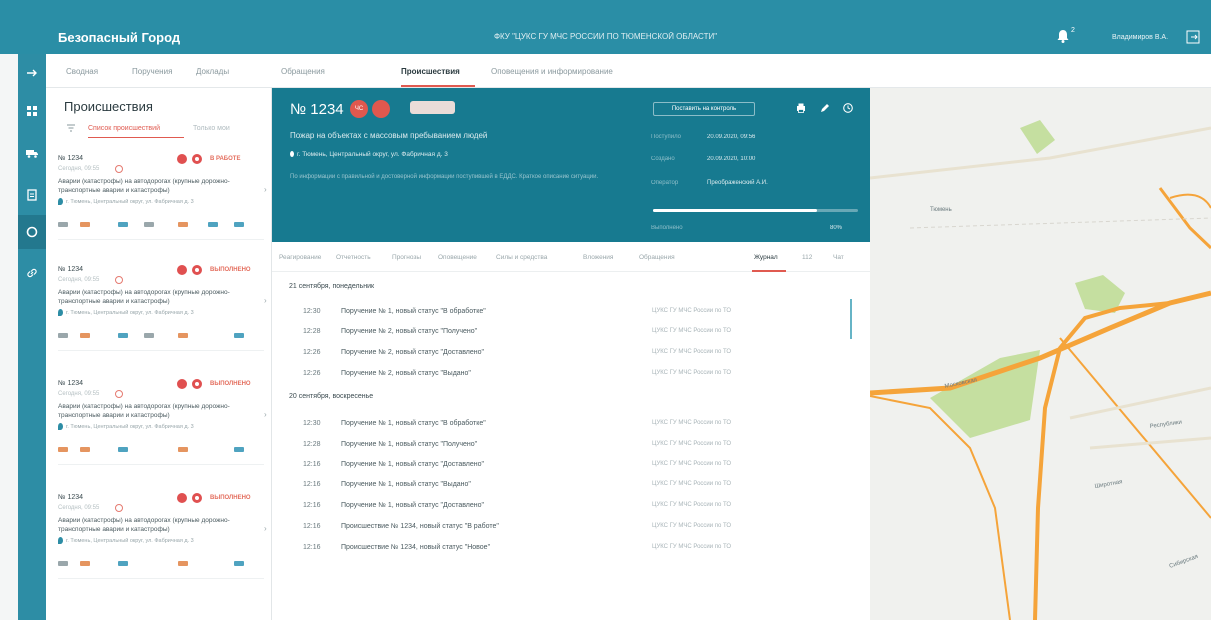  Describe the element at coordinates (108, 106) in the screenshot. I see `list-title: Происшествия` at that location.